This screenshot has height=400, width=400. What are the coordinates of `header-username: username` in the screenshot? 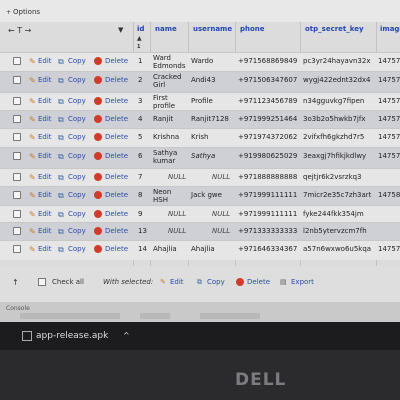 It's located at (213, 37).